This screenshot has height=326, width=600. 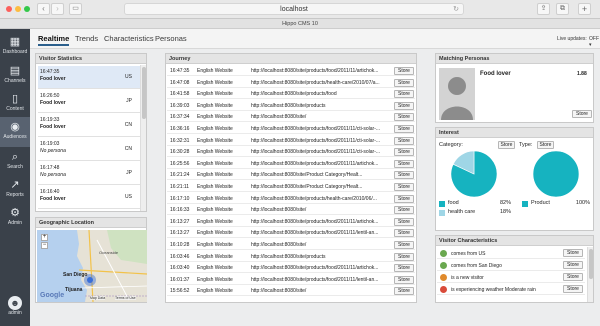 I want to click on tab-characteristics: Characteristics, so click(x=129, y=39).